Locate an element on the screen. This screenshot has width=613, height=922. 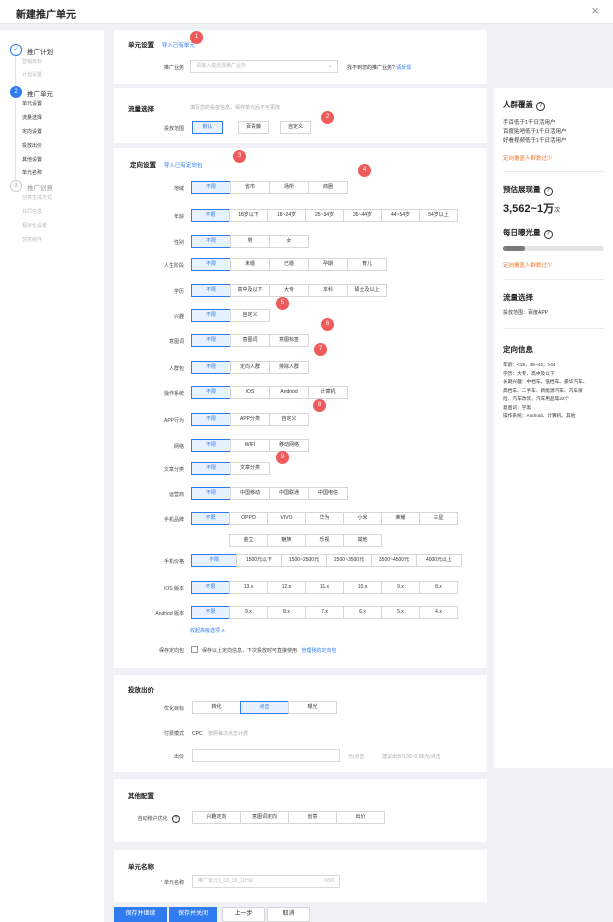
targeting-option: 6.x is located at coordinates (362, 612).